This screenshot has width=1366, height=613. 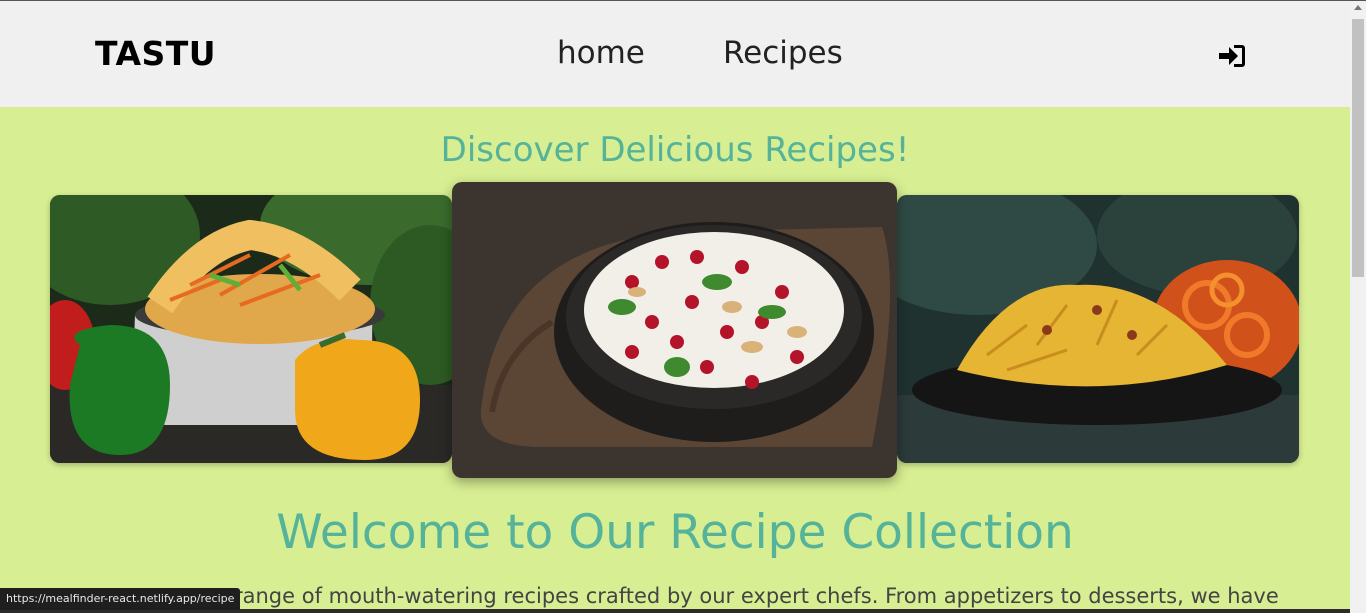 What do you see at coordinates (155, 53) in the screenshot?
I see `brand-logo: TASTU` at bounding box center [155, 53].